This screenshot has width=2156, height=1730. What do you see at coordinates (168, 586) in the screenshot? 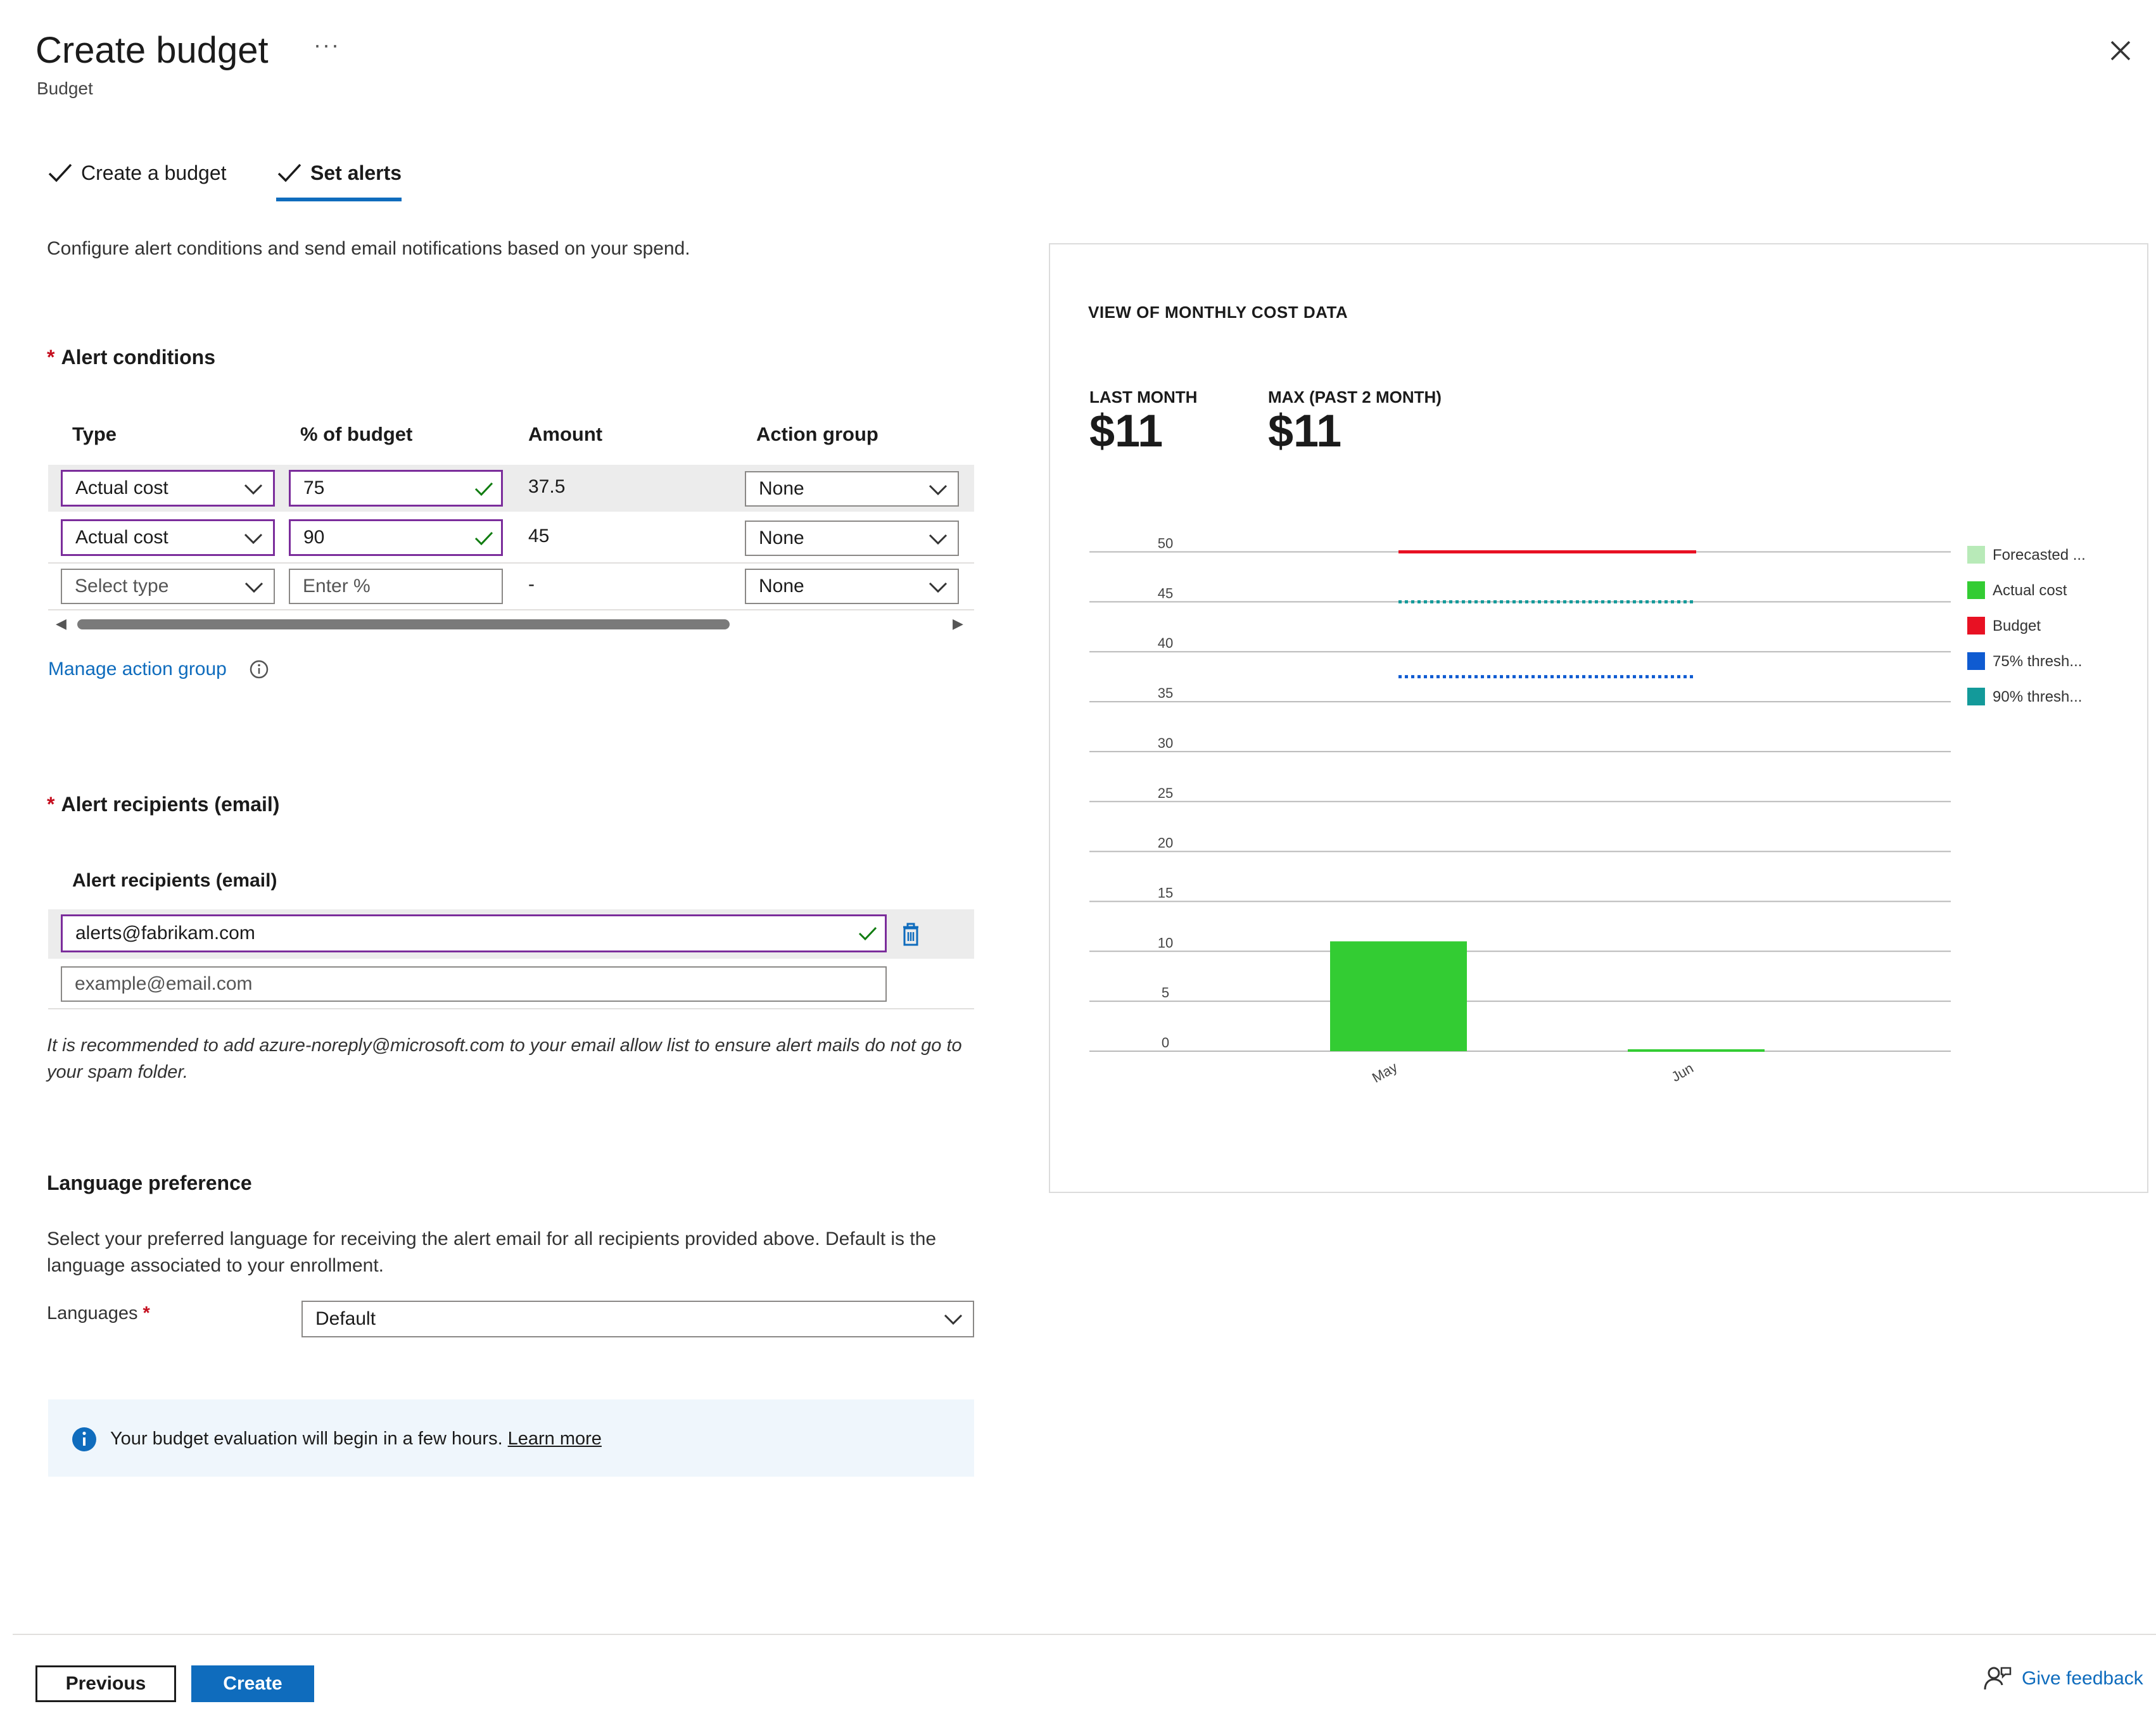
I see `type-select: Select type` at bounding box center [168, 586].